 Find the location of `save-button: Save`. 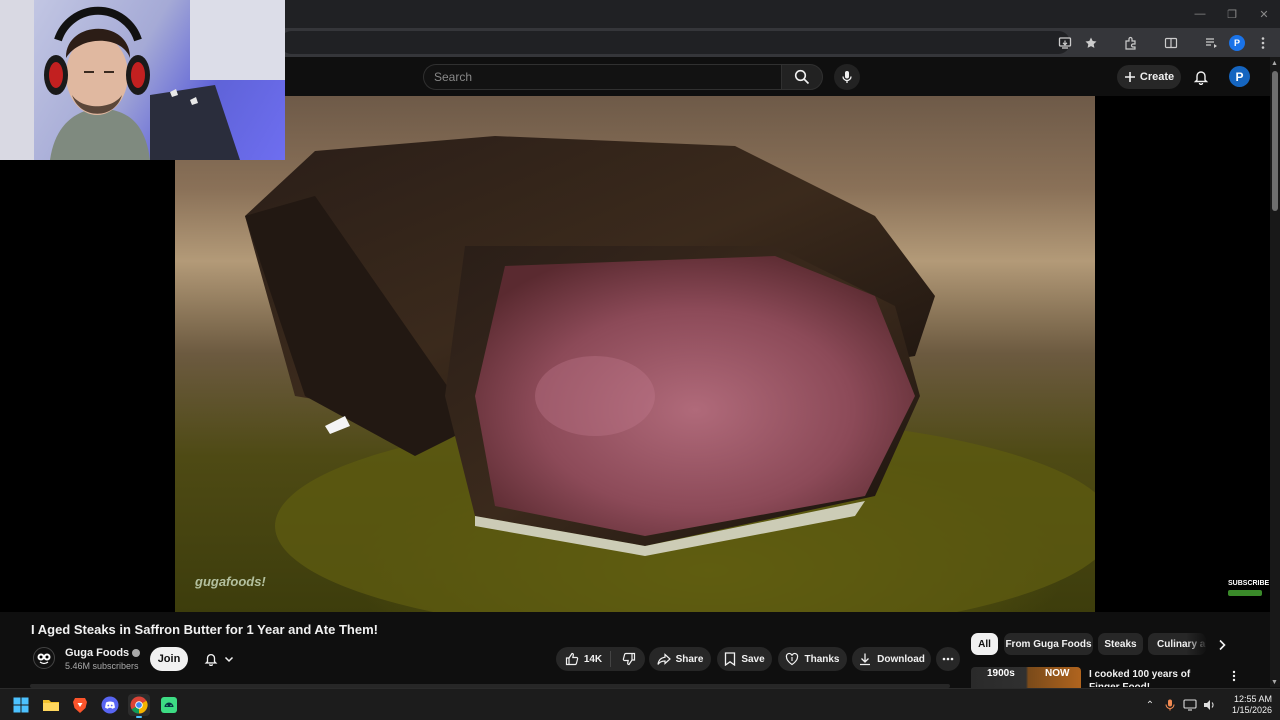

save-button: Save is located at coordinates (744, 659).